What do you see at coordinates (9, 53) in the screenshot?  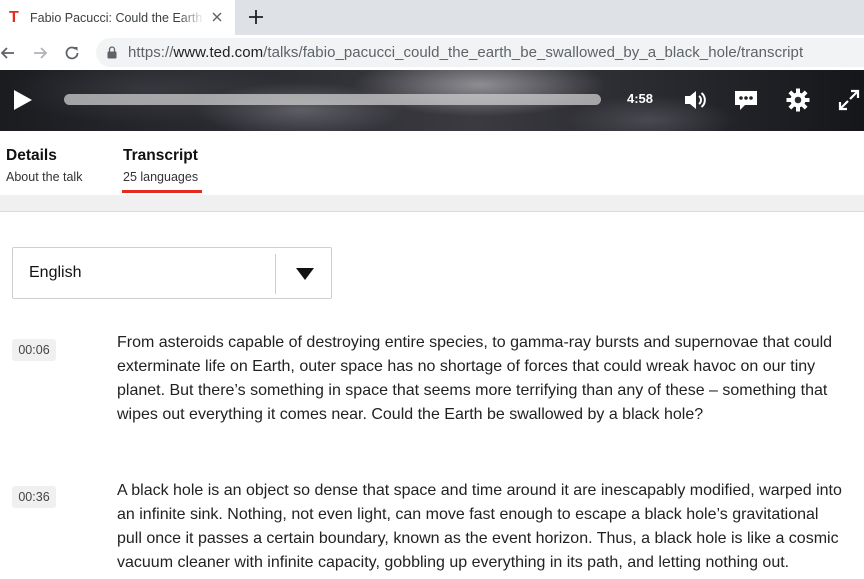 I see `back-arrow-icon` at bounding box center [9, 53].